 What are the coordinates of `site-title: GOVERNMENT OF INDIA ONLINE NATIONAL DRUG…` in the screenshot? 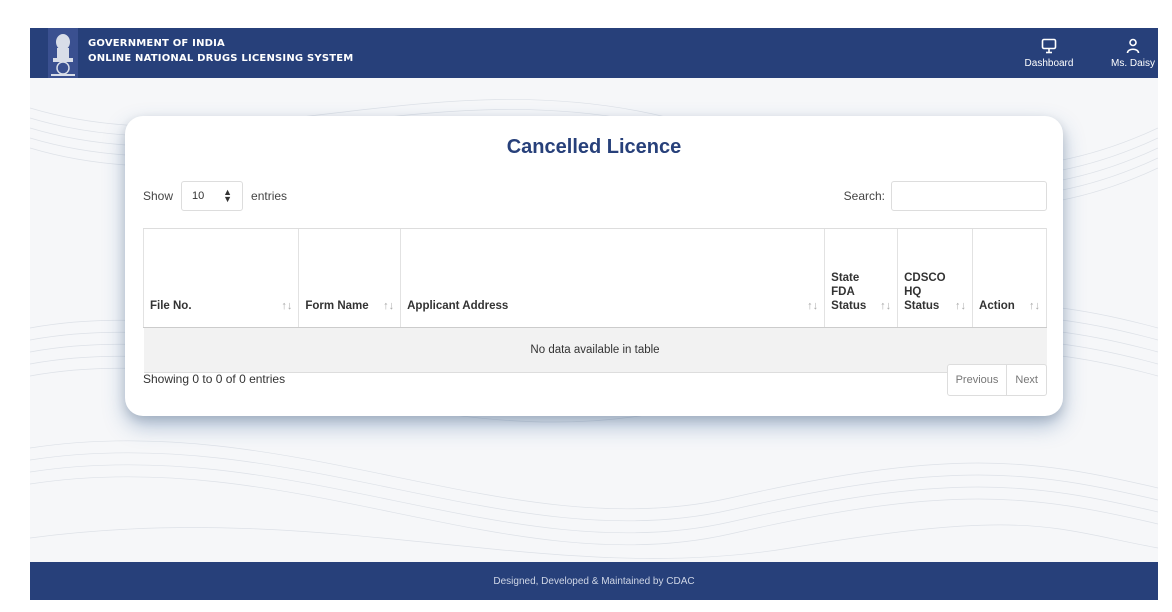 It's located at (220, 51).